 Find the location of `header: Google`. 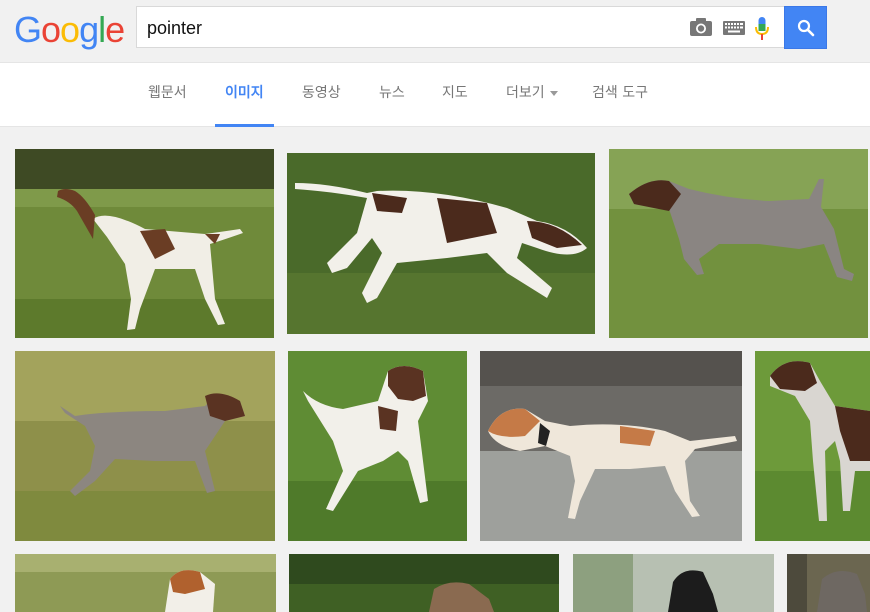

header: Google is located at coordinates (435, 31).